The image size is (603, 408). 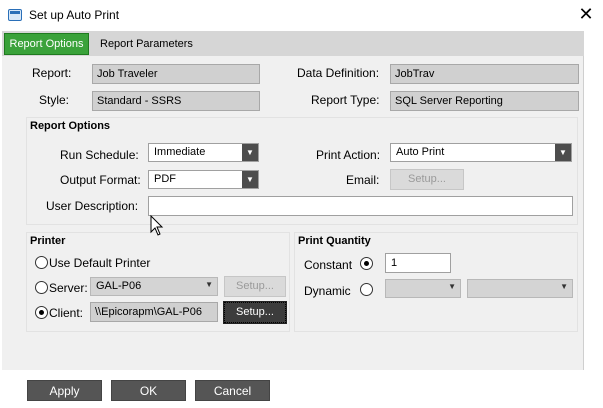 I want to click on constant-radio, so click(x=366, y=263).